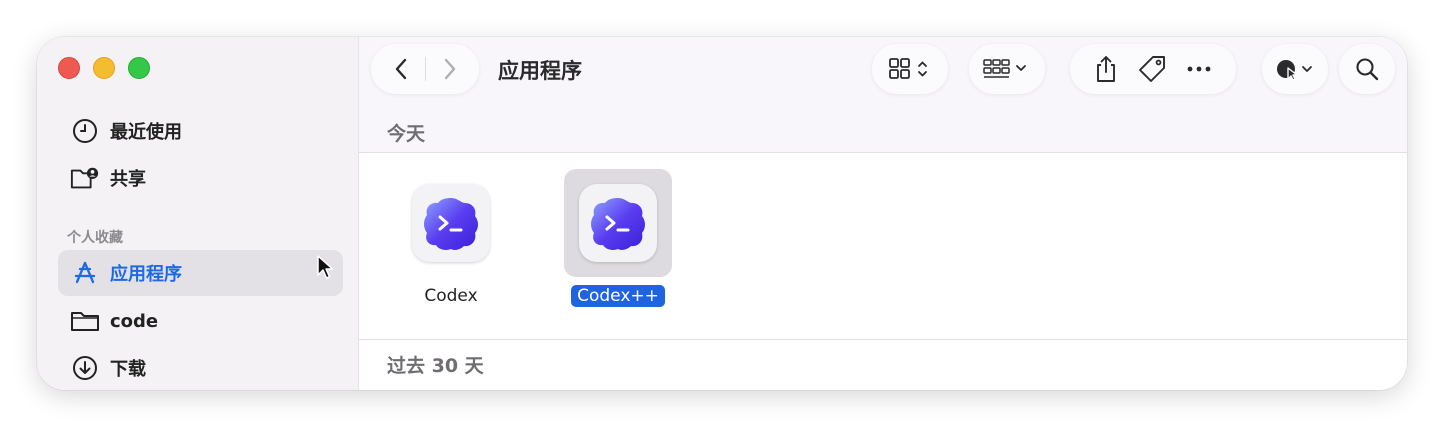 Image resolution: width=1444 pixels, height=426 pixels. I want to click on actions-pill, so click(1153, 69).